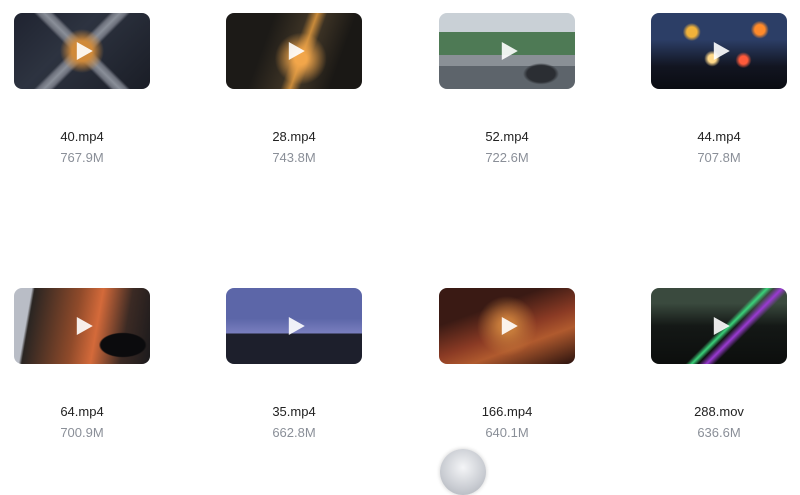  Describe the element at coordinates (719, 136) in the screenshot. I see `video-name: 44.mp4` at that location.